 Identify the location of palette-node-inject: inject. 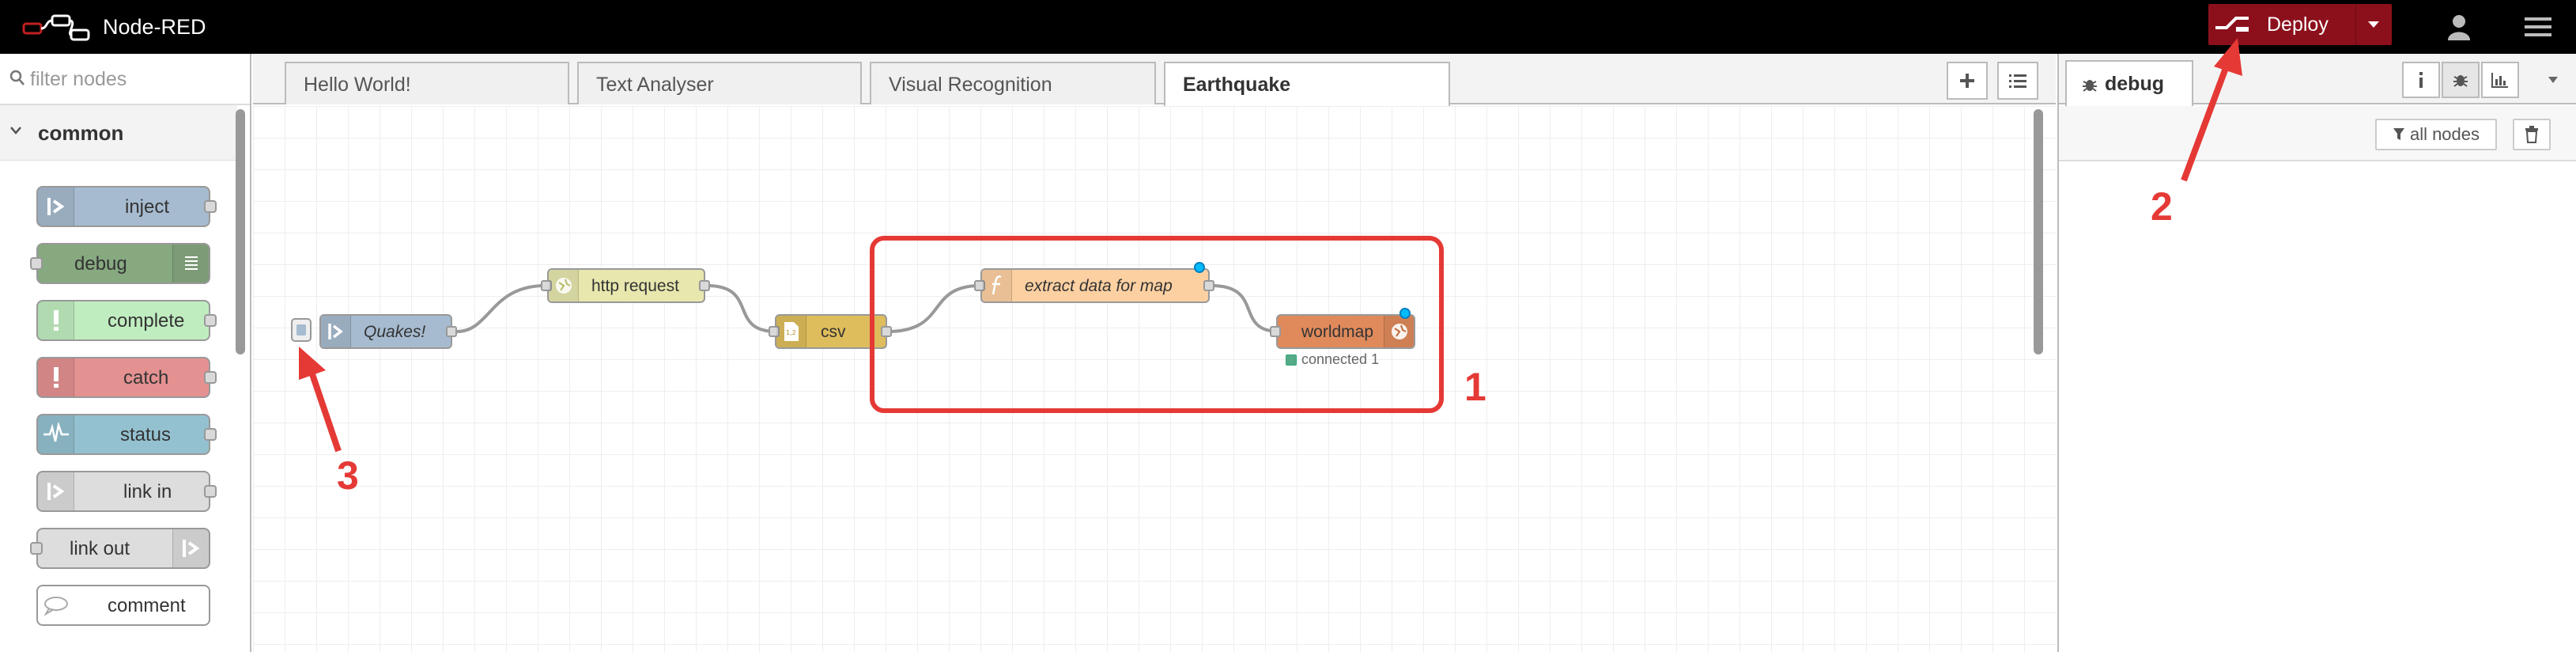
(126, 207).